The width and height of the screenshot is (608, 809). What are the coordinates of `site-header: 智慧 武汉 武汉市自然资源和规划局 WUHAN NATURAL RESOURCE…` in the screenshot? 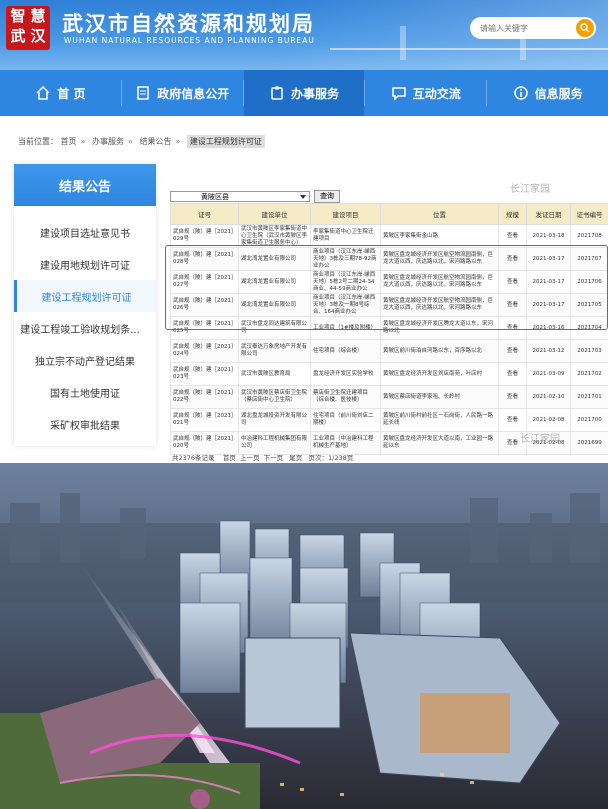 It's located at (304, 35).